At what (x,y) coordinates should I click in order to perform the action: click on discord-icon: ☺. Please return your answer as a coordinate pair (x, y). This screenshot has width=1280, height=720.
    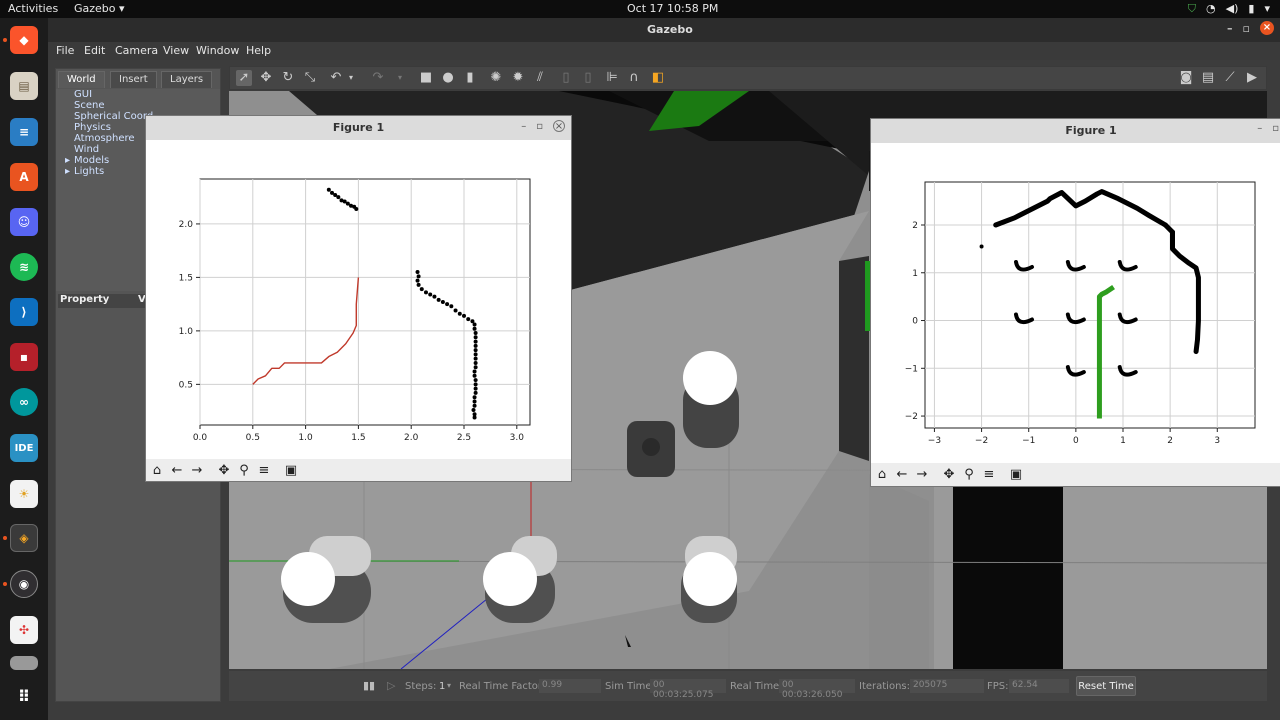
    Looking at the image, I should click on (24, 222).